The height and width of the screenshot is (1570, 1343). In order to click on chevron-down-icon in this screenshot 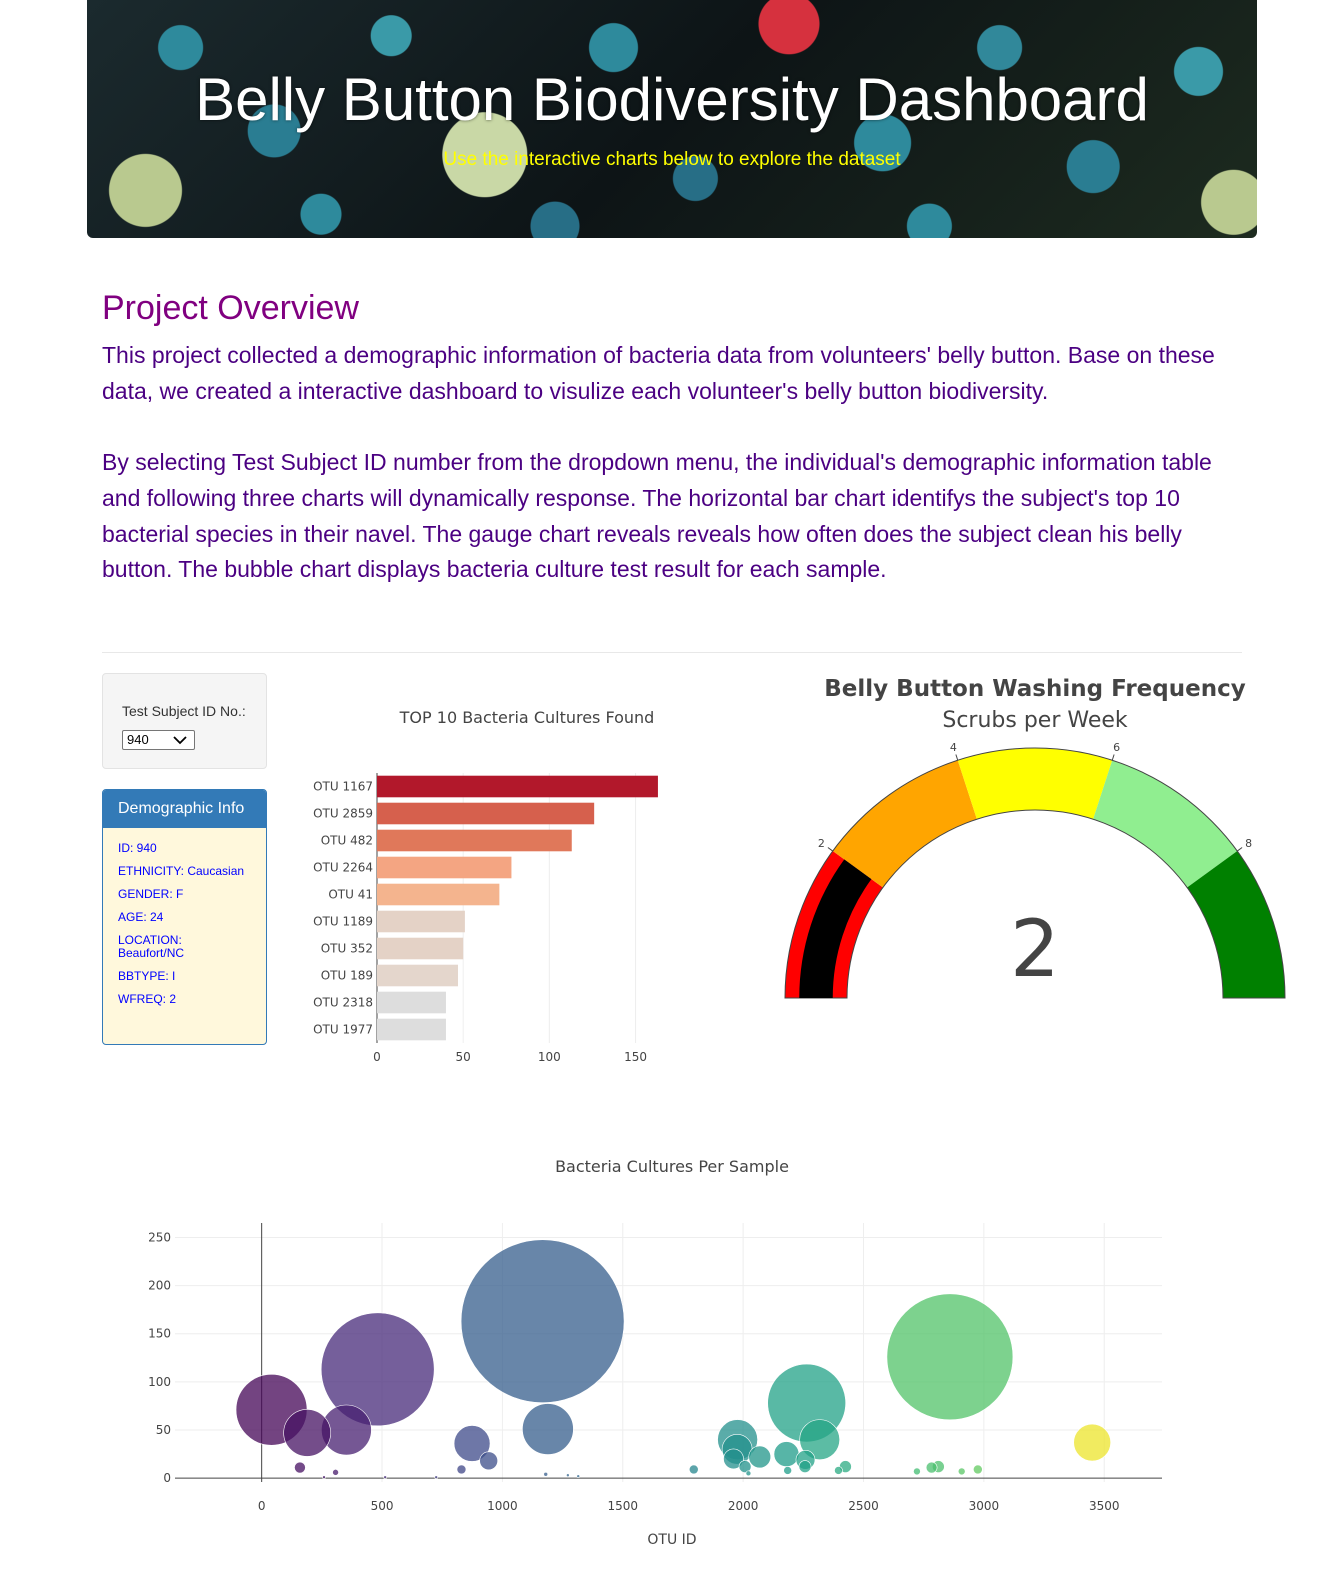, I will do `click(180, 740)`.